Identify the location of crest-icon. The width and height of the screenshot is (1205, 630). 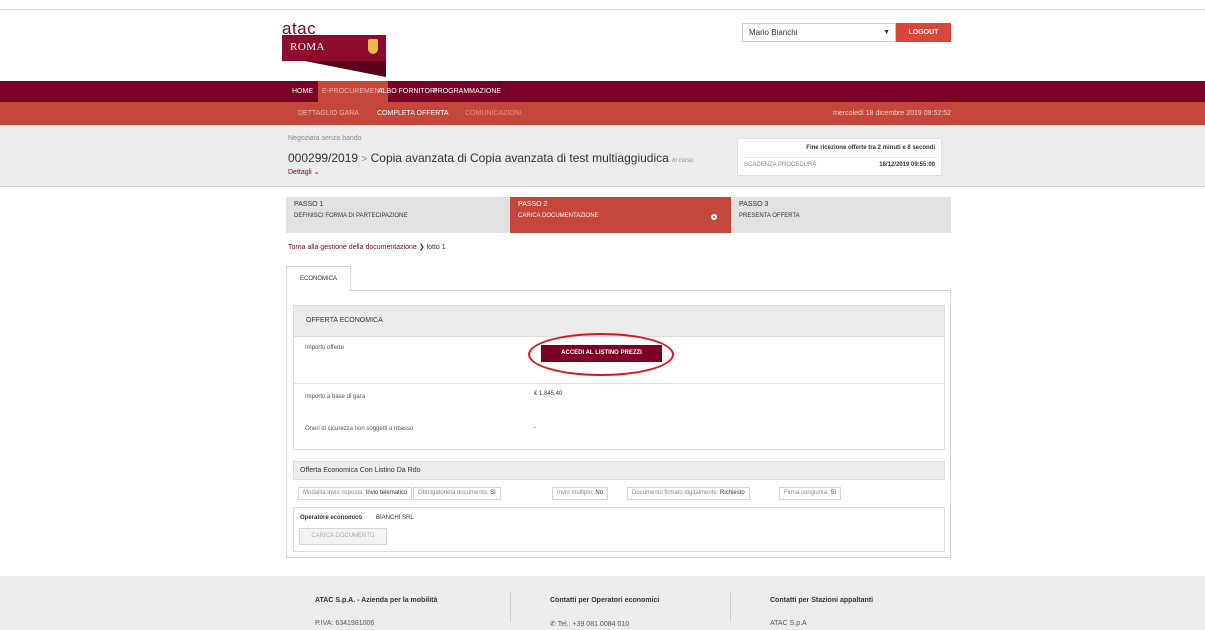
(373, 46).